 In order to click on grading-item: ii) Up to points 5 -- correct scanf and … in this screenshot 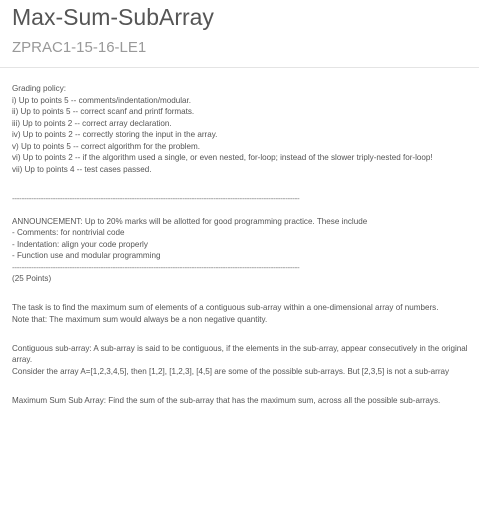, I will do `click(103, 111)`.